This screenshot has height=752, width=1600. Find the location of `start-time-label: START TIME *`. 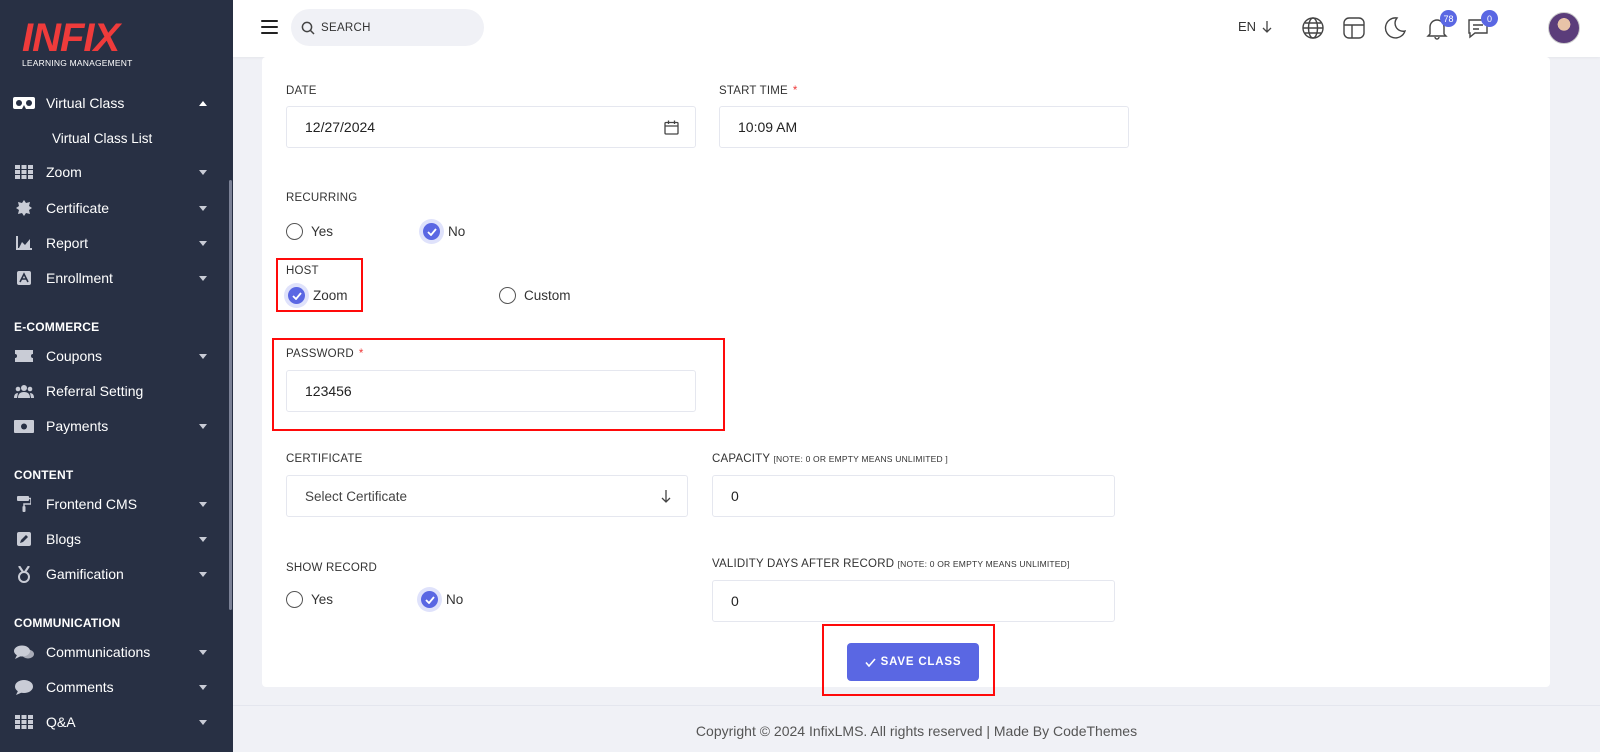

start-time-label: START TIME * is located at coordinates (758, 91).